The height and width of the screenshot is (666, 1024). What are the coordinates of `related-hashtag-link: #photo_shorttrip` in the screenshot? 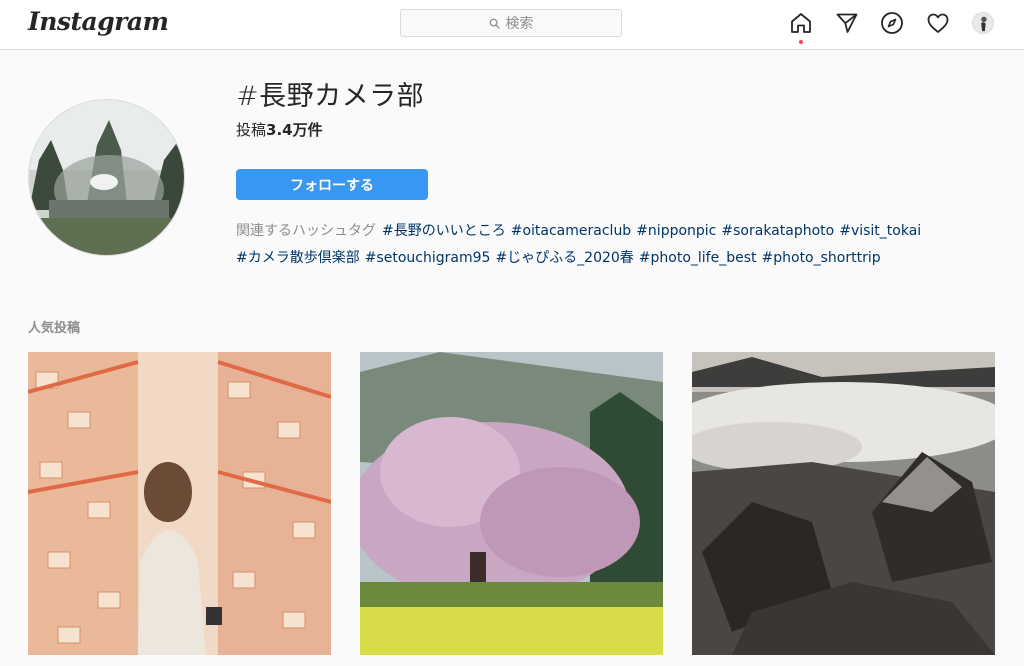 It's located at (821, 258).